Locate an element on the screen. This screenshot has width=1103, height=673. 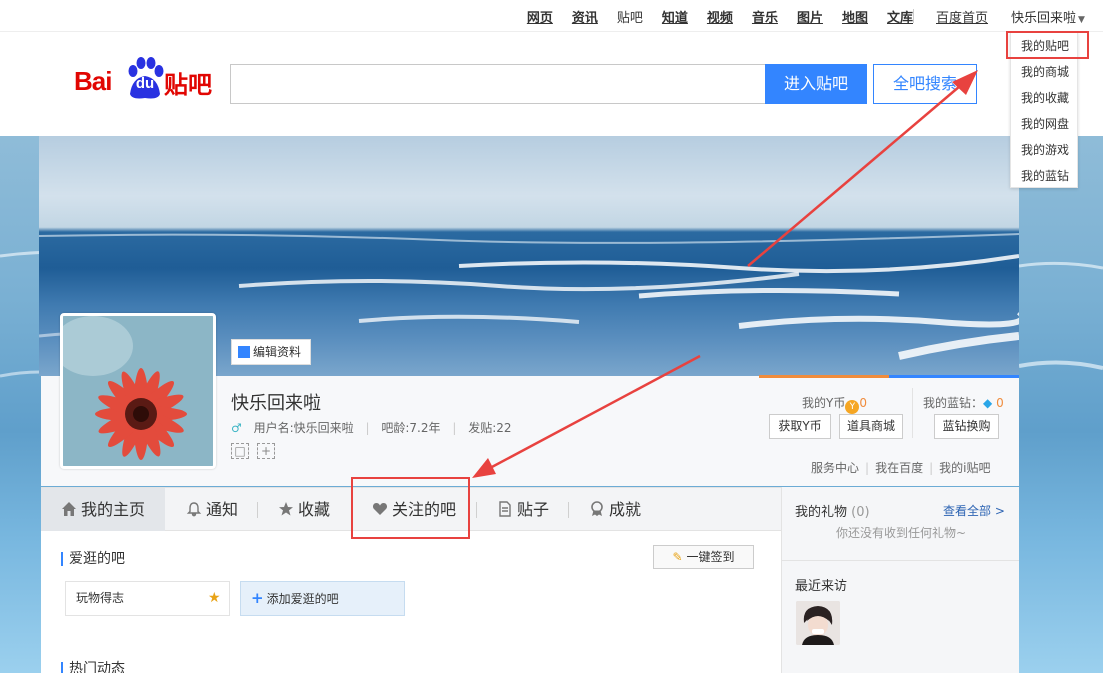
edit-profile-button: 编辑资料 is located at coordinates (271, 352).